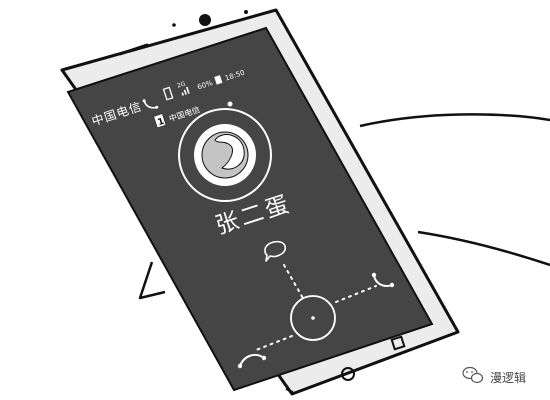  I want to click on watermark-text: 漫逻辑, so click(508, 378).